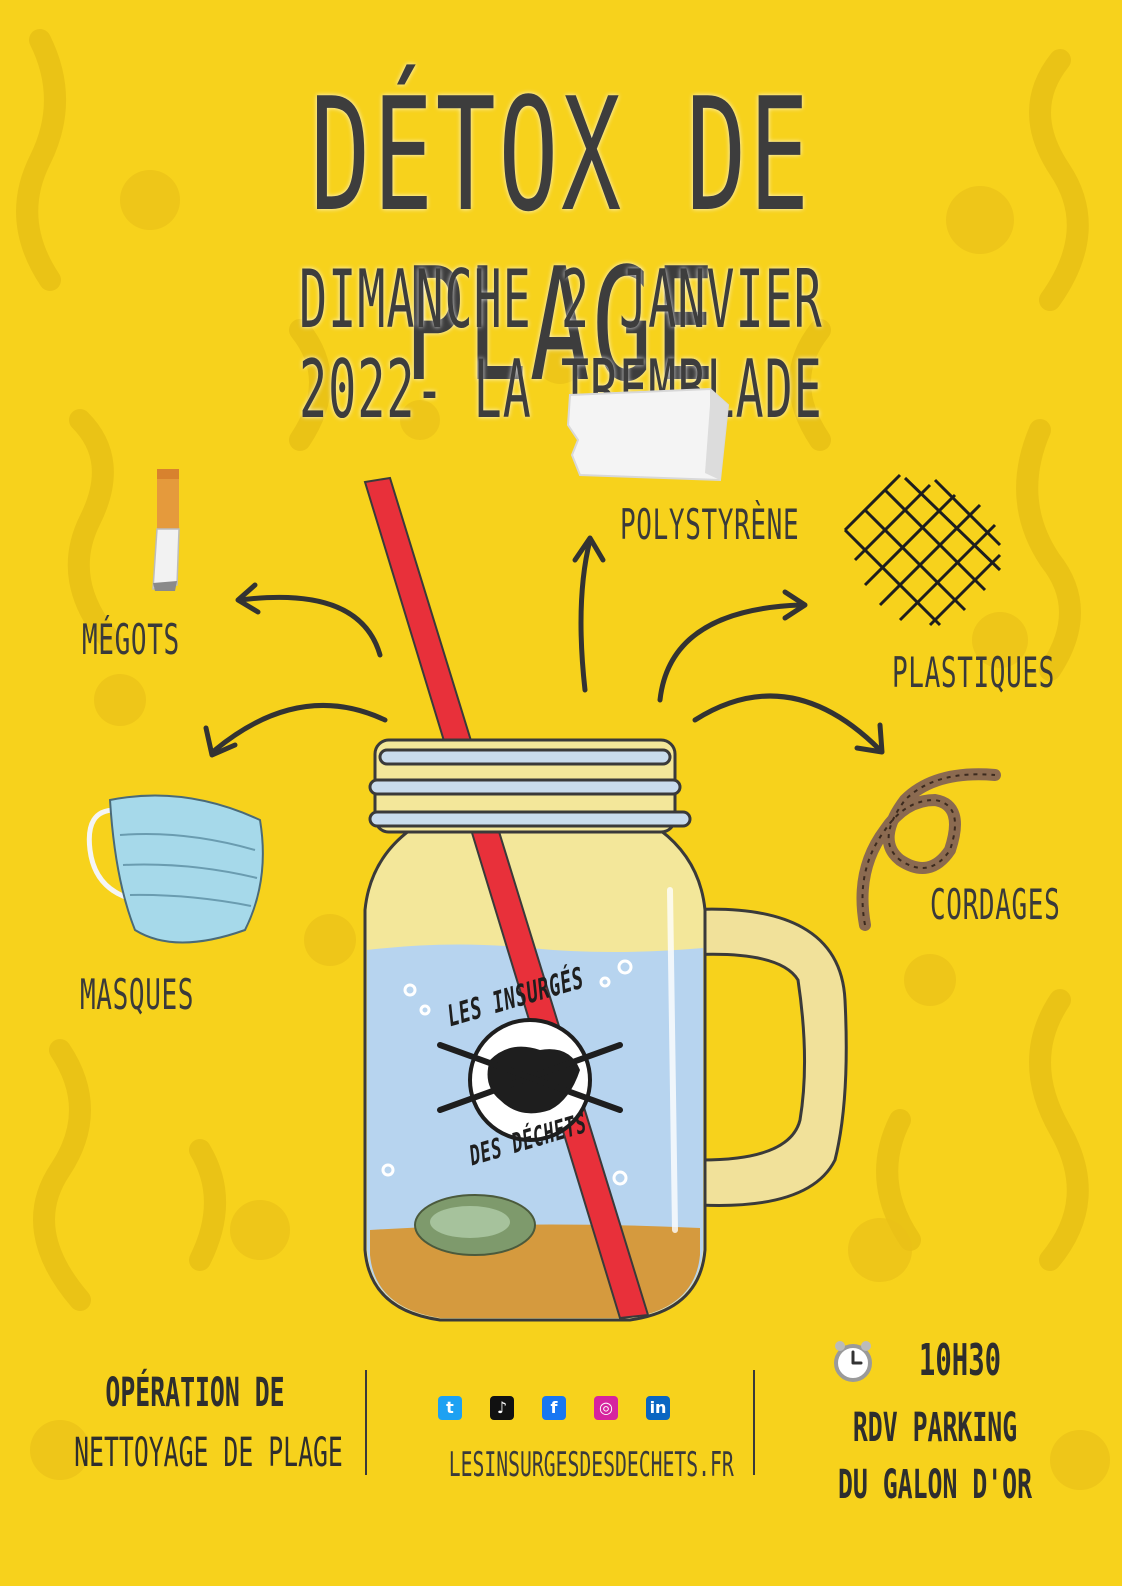 This screenshot has height=1586, width=1122. I want to click on footer-divider-right, so click(754, 1422).